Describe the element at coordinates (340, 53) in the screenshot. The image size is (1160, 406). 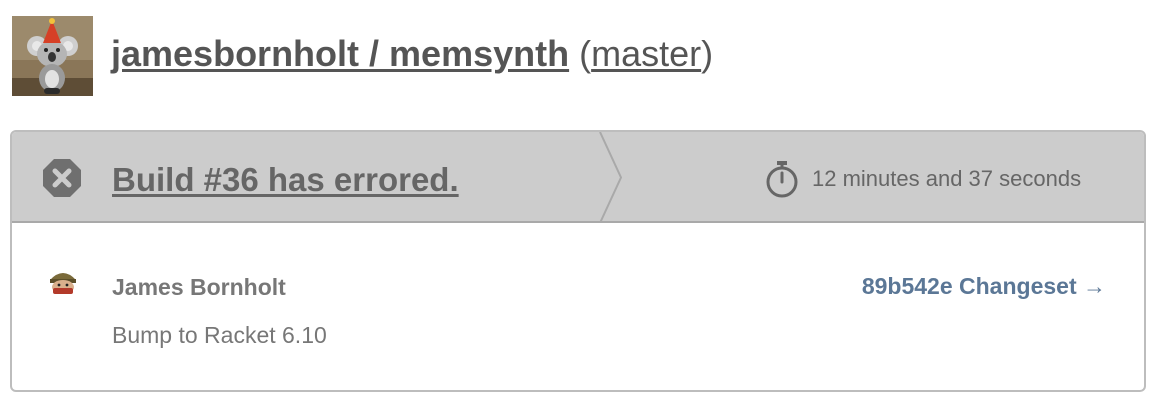
I see `repo-link: jamesbornholt / memsynth` at that location.